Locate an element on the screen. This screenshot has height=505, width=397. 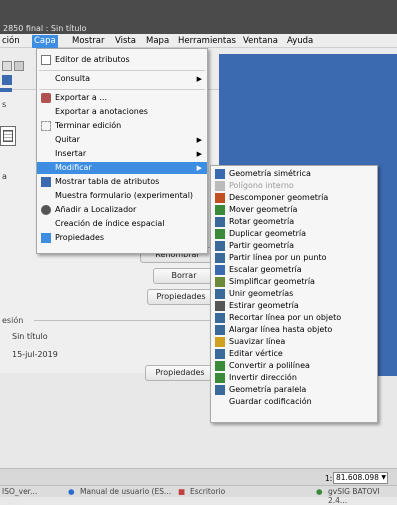
menu-item-partir: Partir geometría is located at coordinates (294, 246).